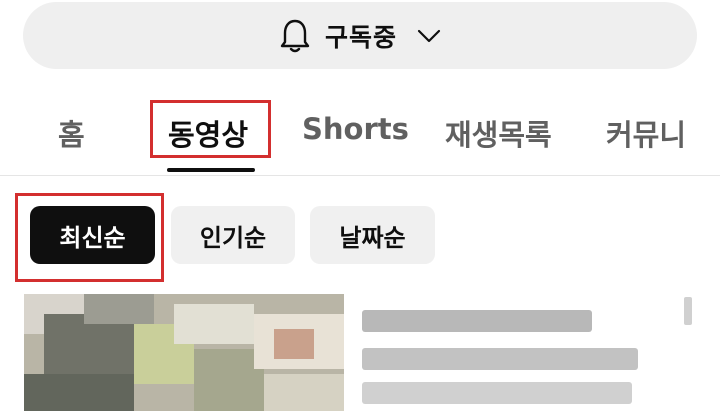 This screenshot has height=411, width=720. What do you see at coordinates (498, 133) in the screenshot?
I see `tab-playlists: 재생목록` at bounding box center [498, 133].